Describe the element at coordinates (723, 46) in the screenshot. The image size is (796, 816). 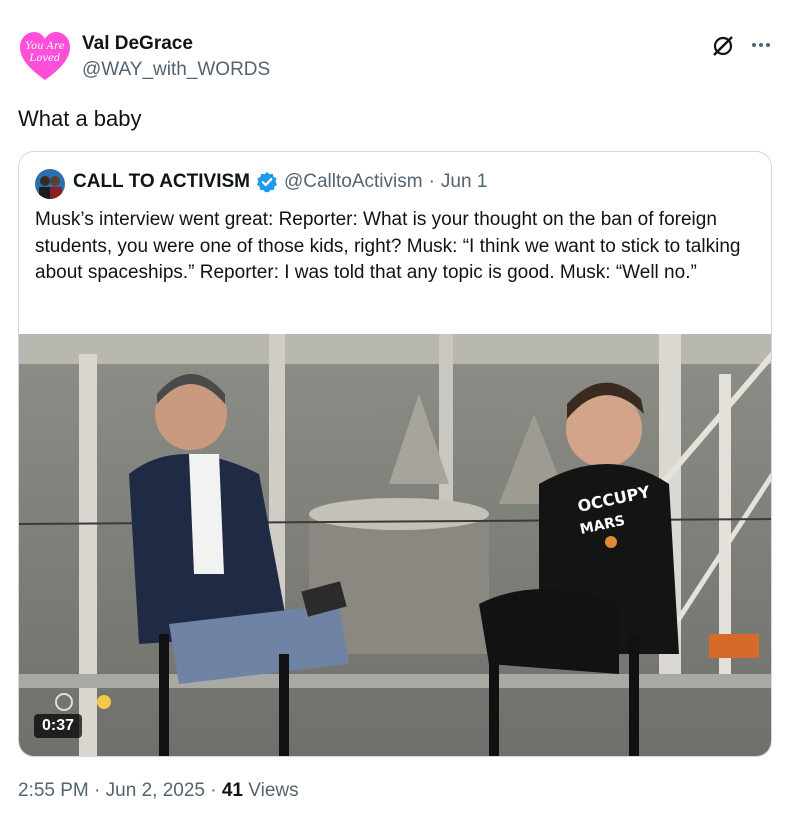
I see `grok-icon` at that location.